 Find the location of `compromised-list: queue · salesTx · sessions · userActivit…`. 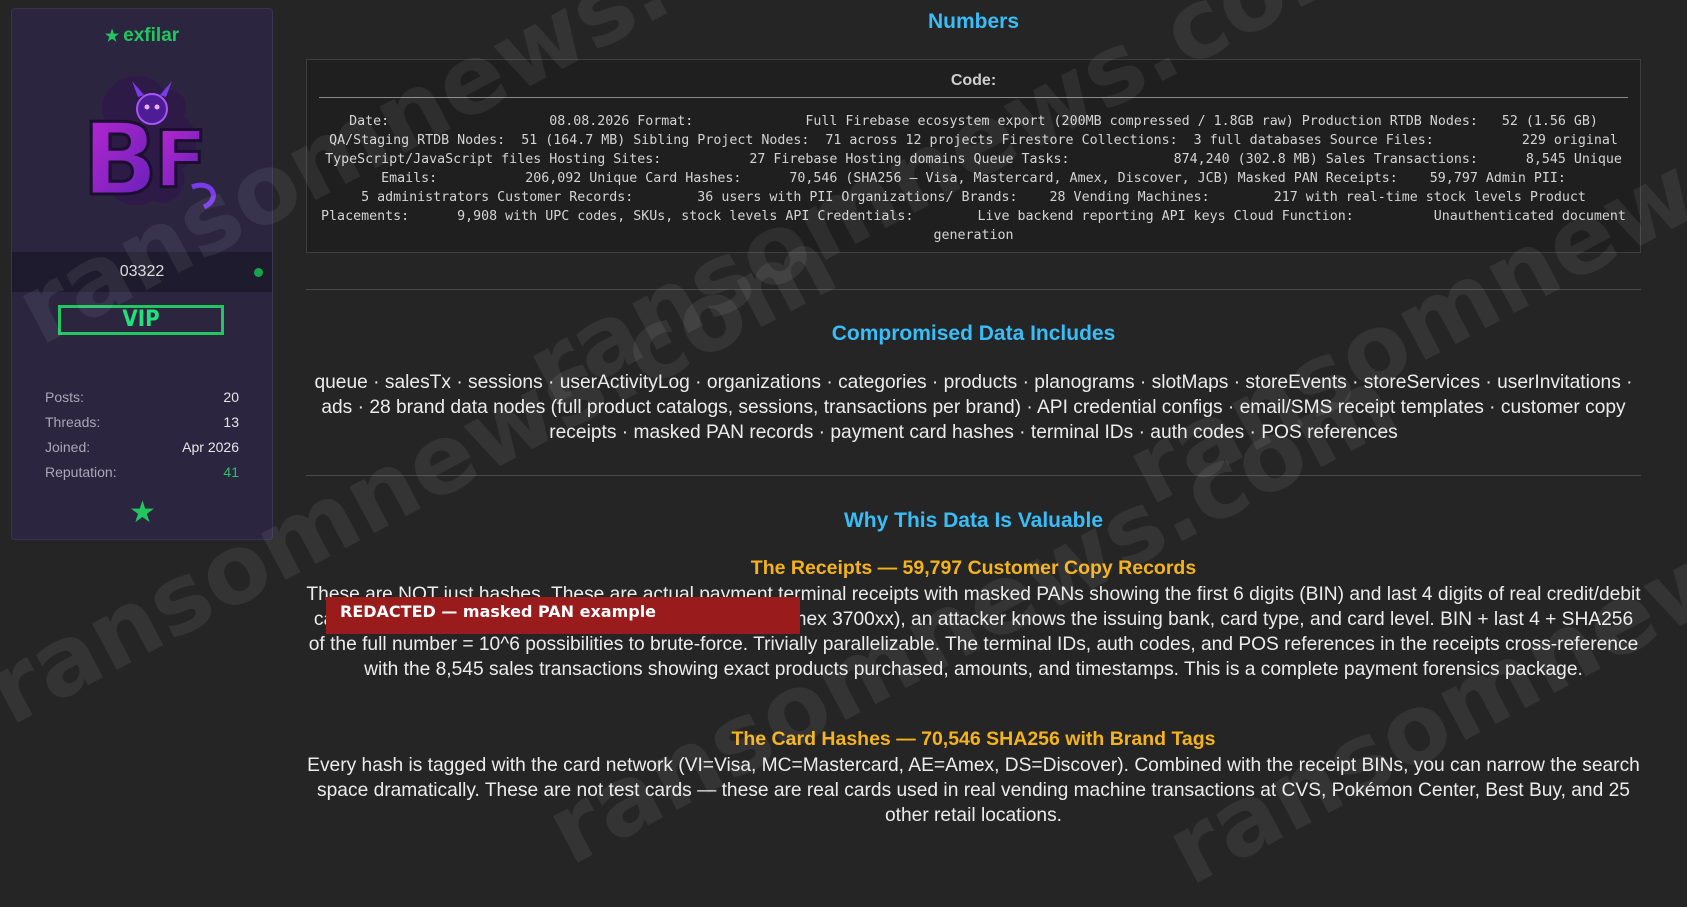

compromised-list: queue · salesTx · sessions · userActivit… is located at coordinates (973, 407).